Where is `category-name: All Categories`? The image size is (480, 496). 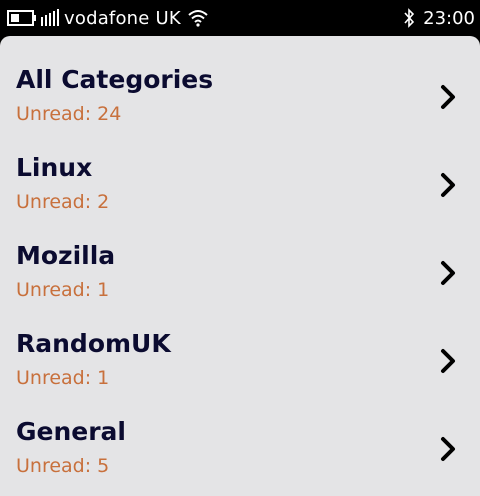 category-name: All Categories is located at coordinates (115, 79).